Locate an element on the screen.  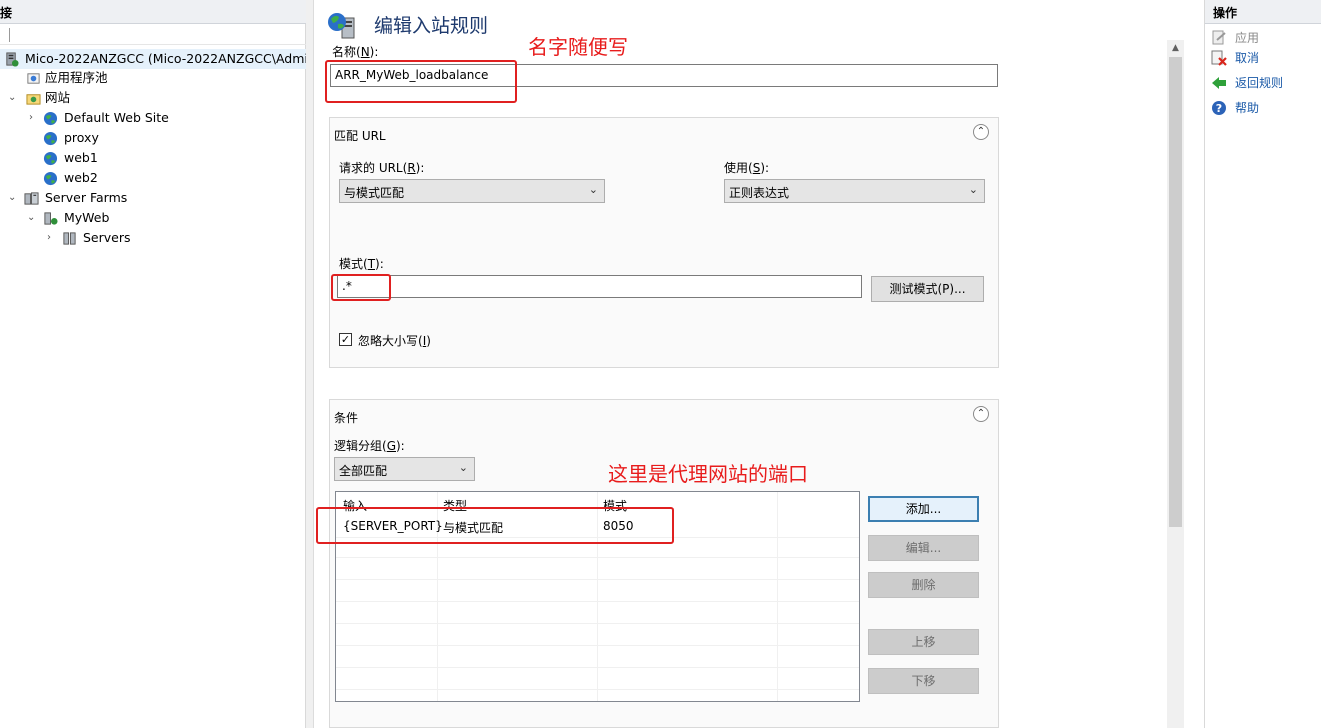
apply-icon is located at coordinates (1219, 37).